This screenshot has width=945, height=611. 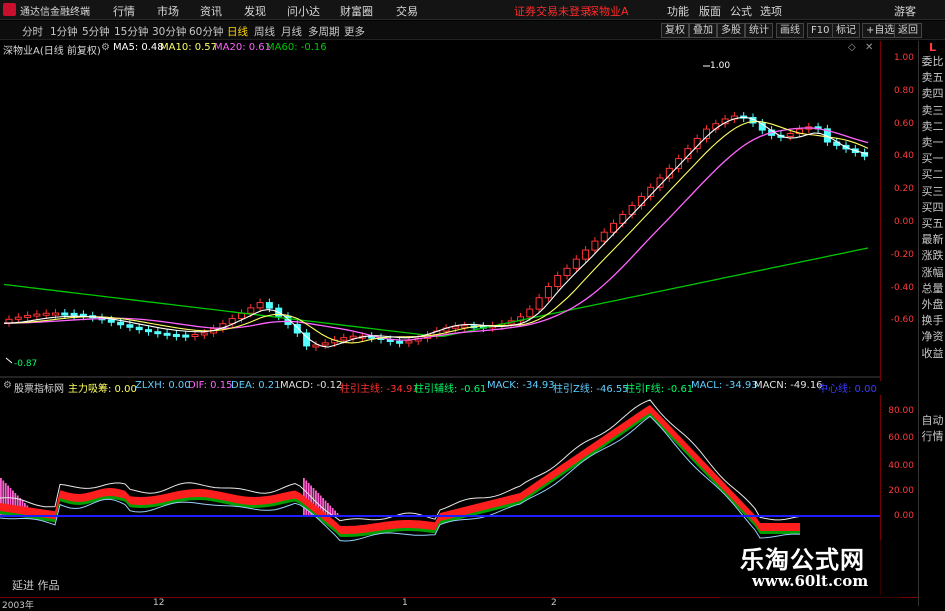 I want to click on indicator-field: ZLXH: 0.00, so click(x=163, y=385).